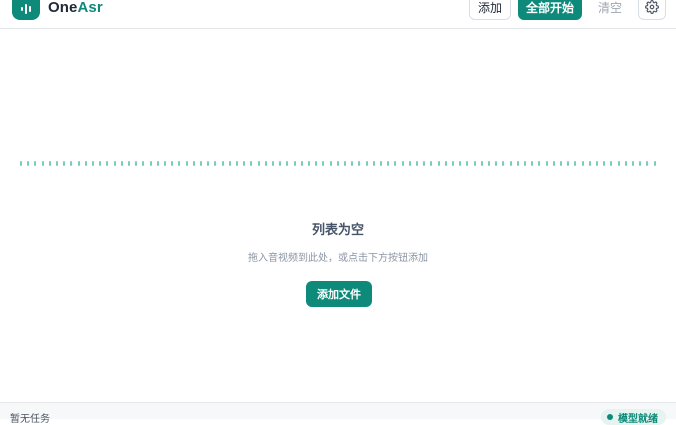  I want to click on add-files-button: 添加文件, so click(339, 294).